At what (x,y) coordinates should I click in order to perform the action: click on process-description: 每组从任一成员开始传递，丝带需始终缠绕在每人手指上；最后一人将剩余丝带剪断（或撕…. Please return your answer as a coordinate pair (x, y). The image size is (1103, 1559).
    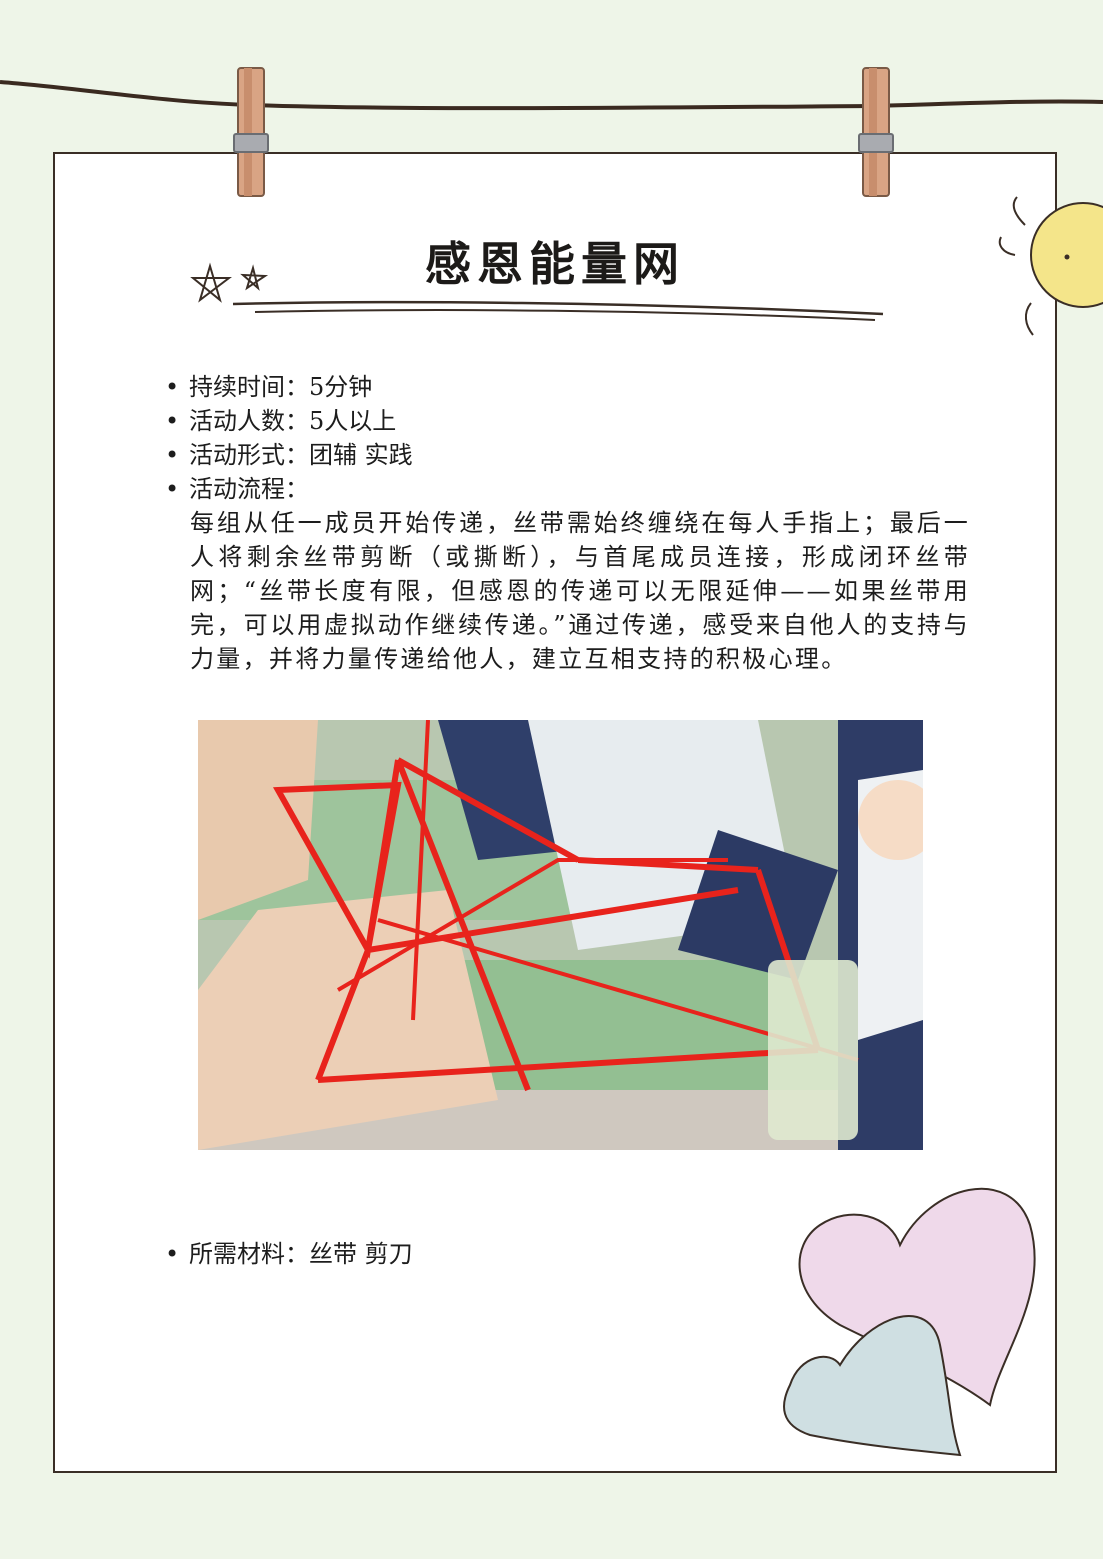
    Looking at the image, I should click on (580, 591).